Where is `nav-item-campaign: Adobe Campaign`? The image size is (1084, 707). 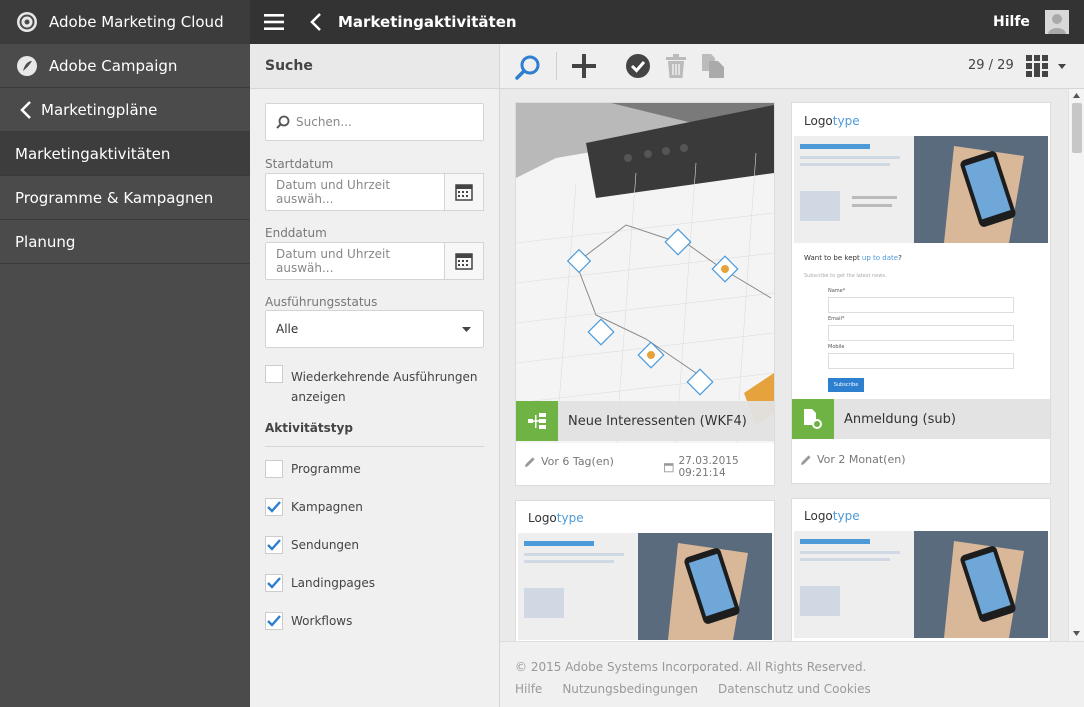
nav-item-campaign: Adobe Campaign is located at coordinates (125, 66).